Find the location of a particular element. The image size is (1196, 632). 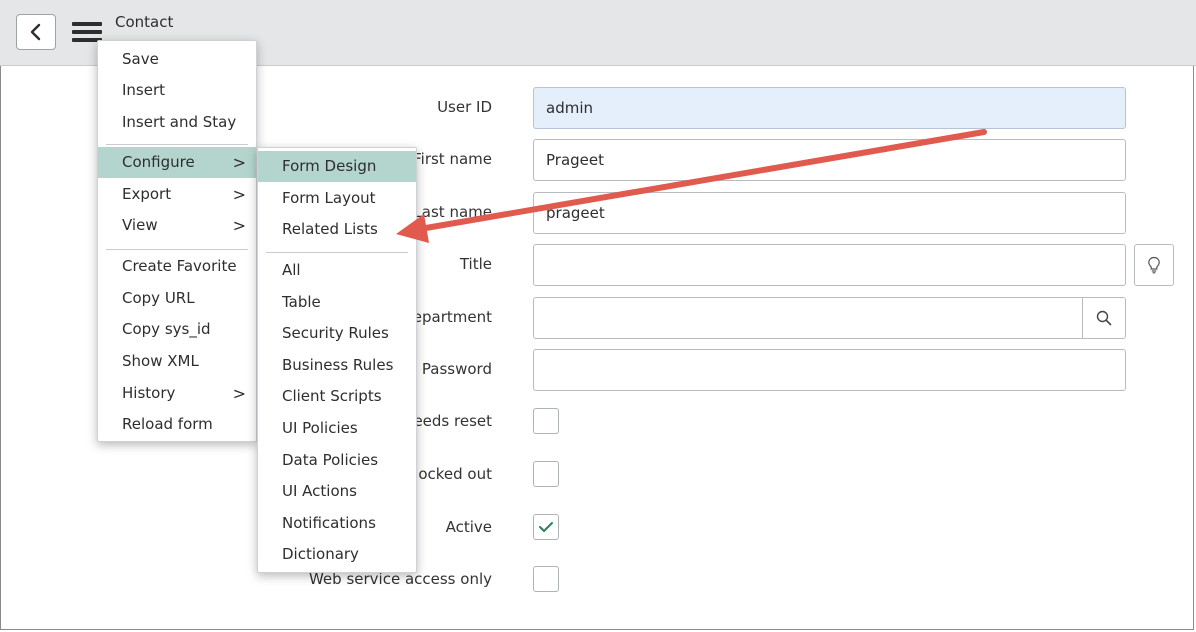

needs-reset-checkbox is located at coordinates (546, 421).